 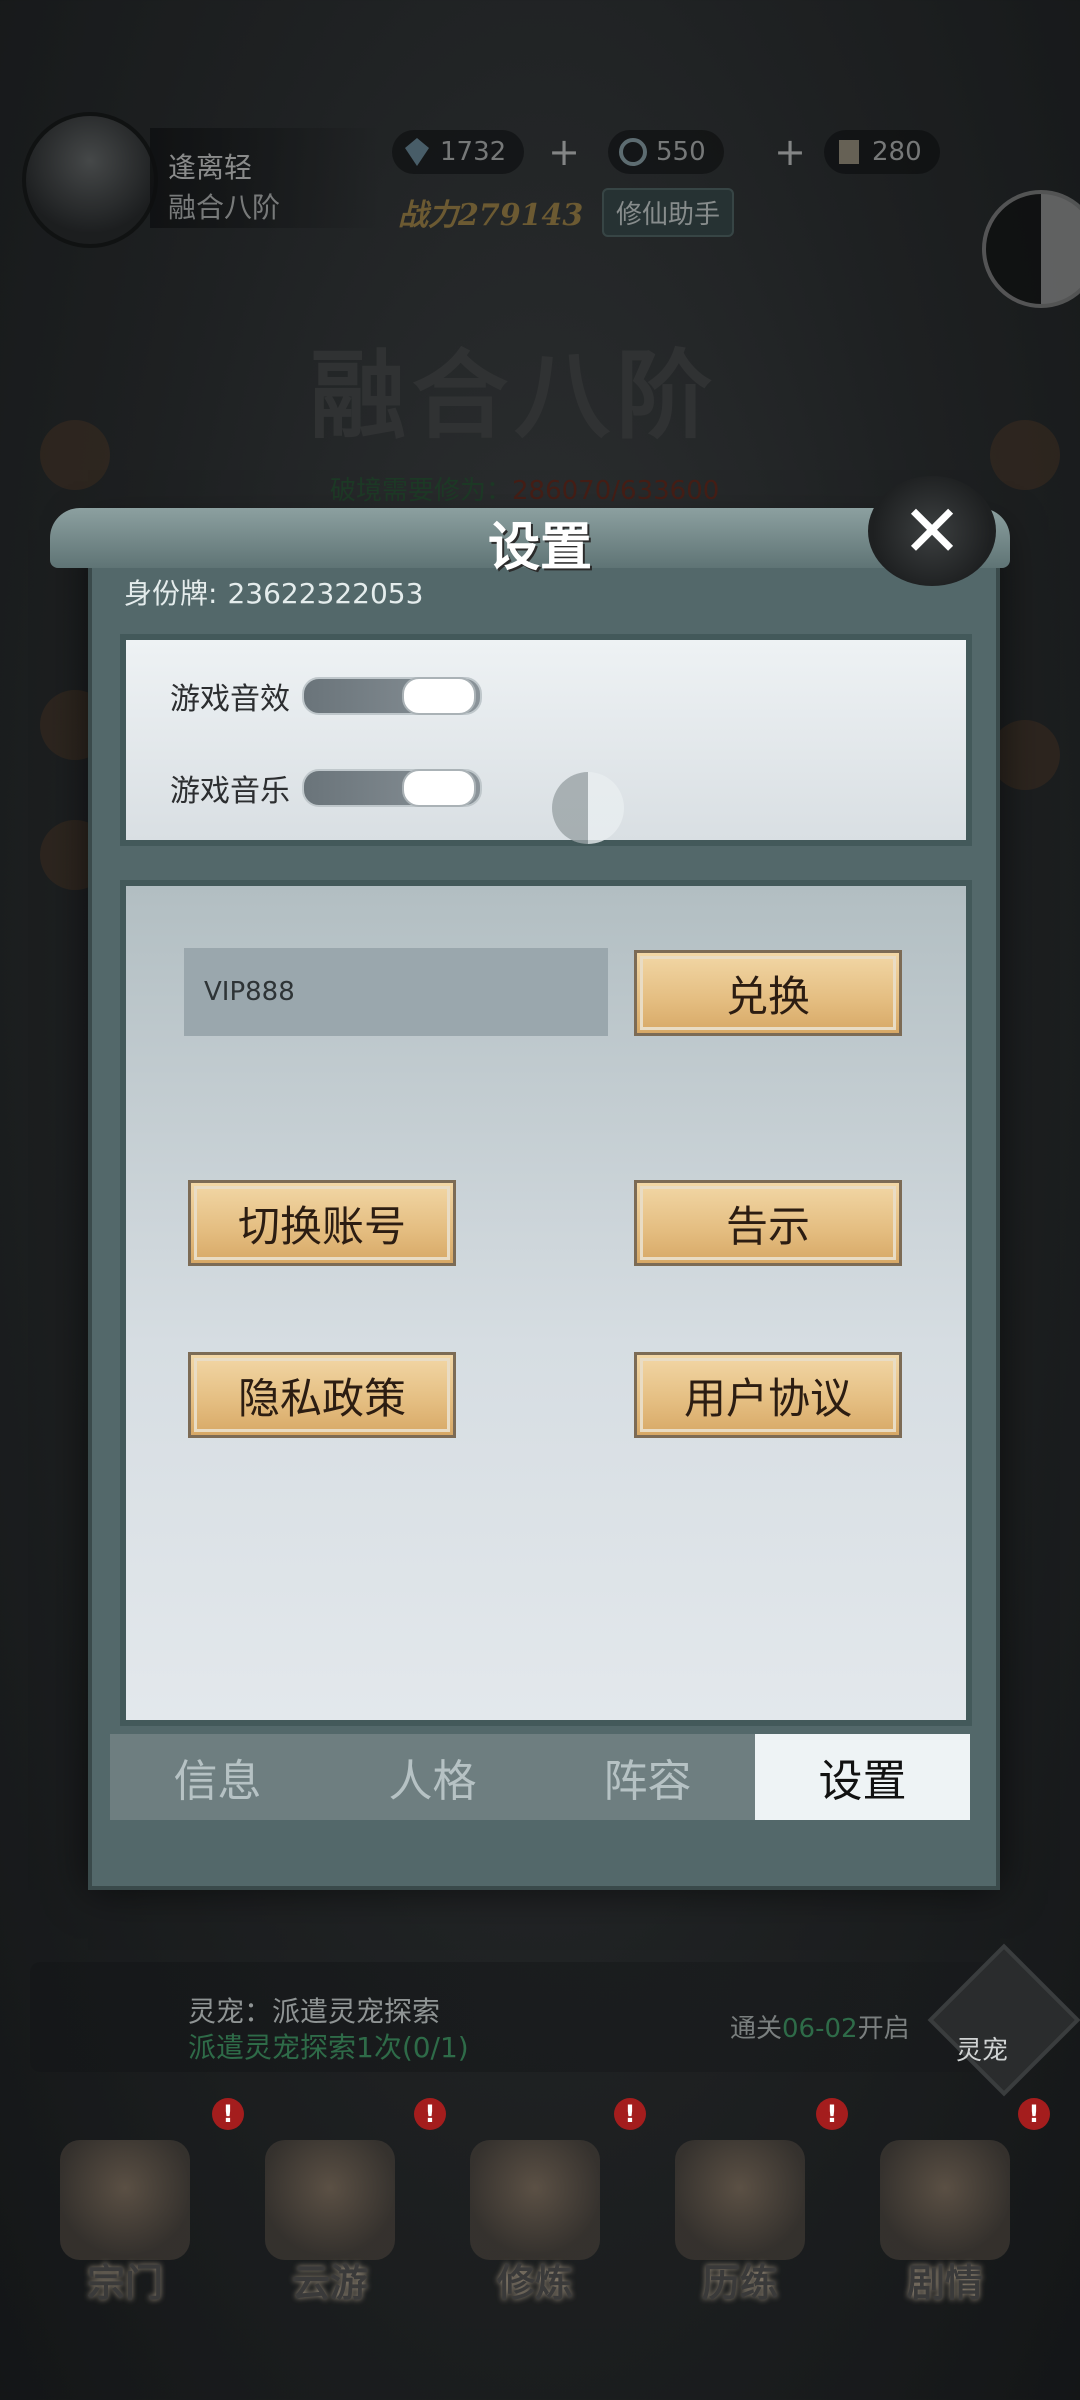 I want to click on nav-sect: 宗门, so click(x=125, y=2225).